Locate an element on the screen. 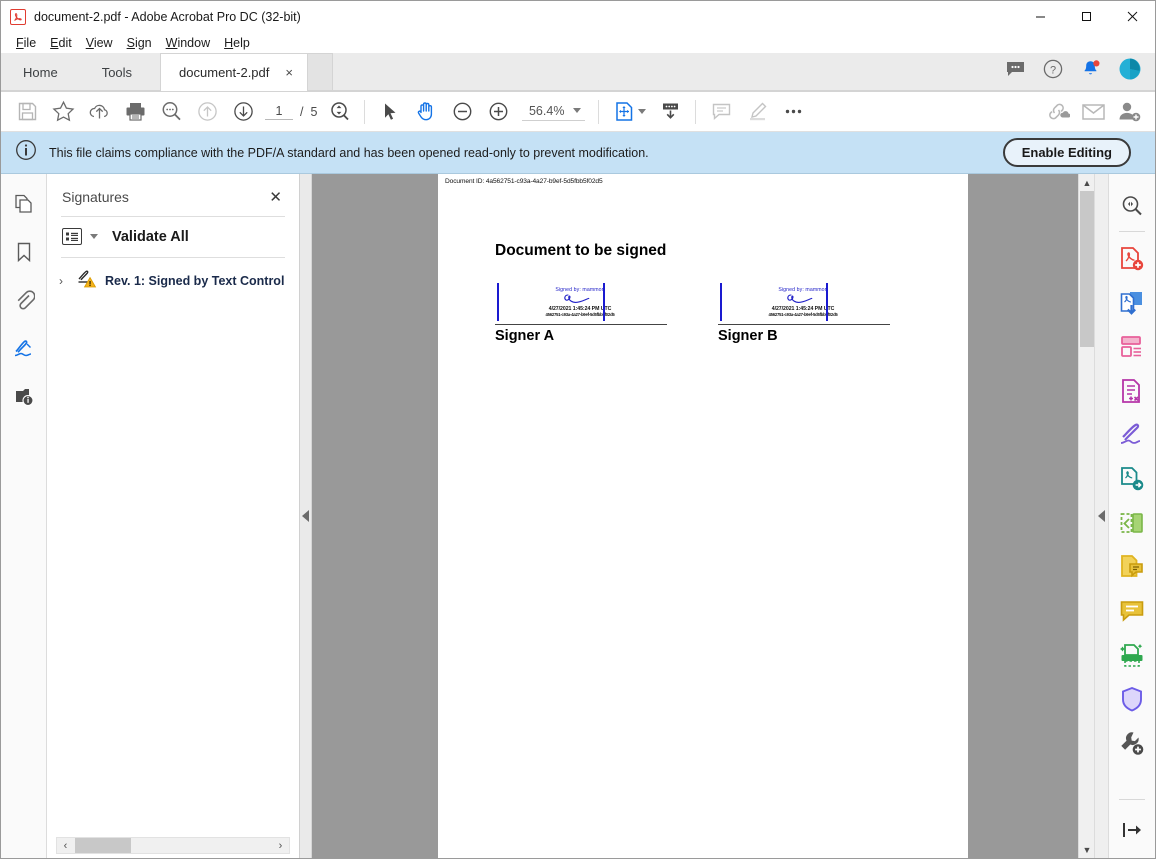 Image resolution: width=1156 pixels, height=859 pixels. save-icon is located at coordinates (27, 112).